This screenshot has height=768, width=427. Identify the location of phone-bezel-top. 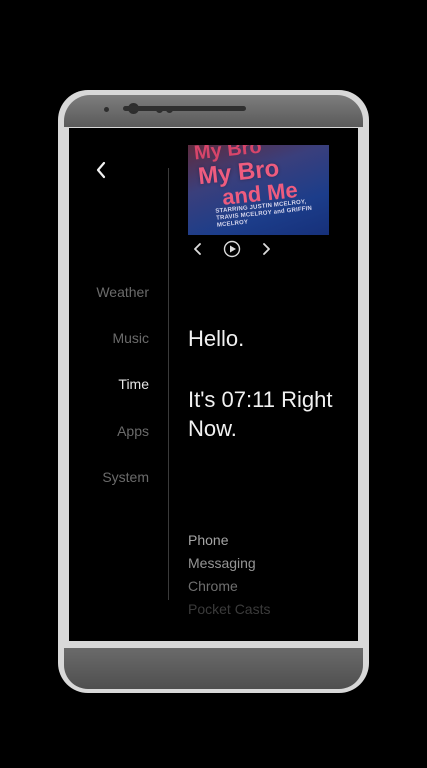
(213, 111).